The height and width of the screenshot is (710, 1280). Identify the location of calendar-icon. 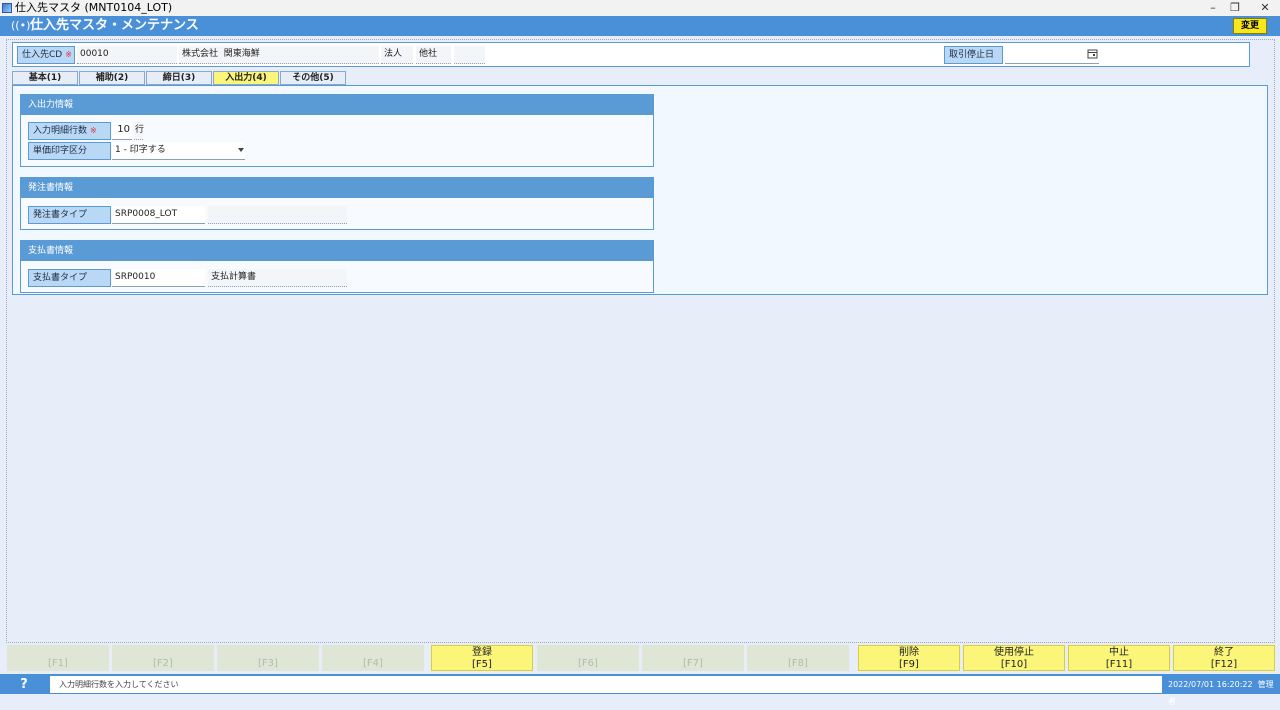
(1092, 53).